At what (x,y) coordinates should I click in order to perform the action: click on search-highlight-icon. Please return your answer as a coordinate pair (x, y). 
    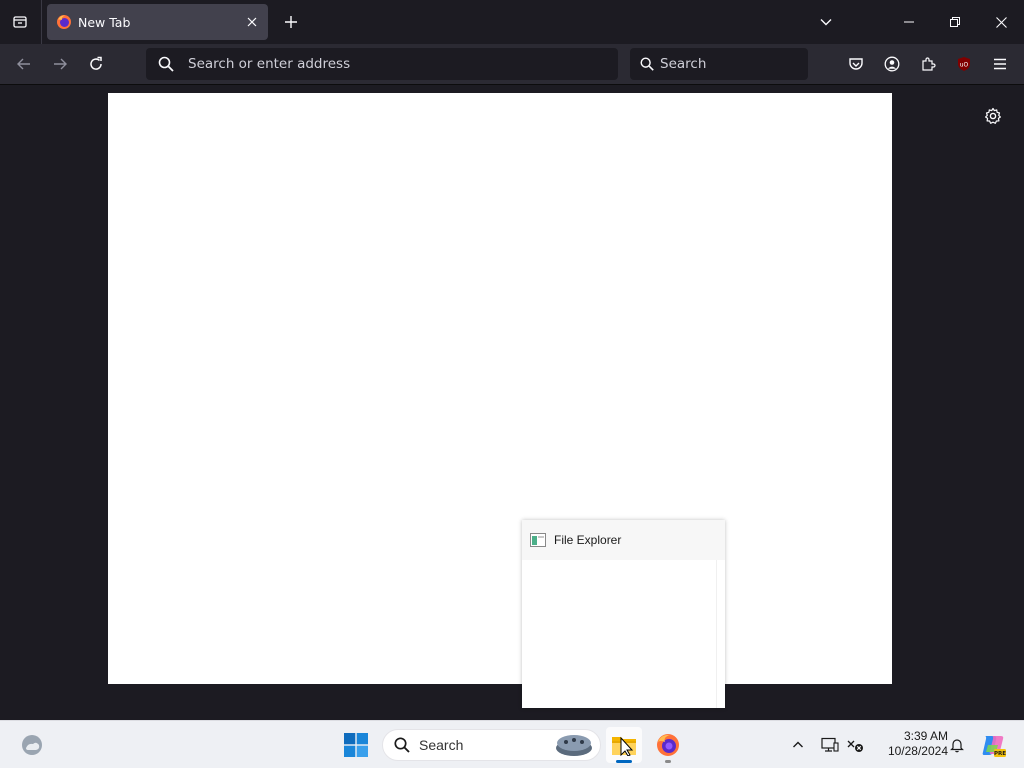
    Looking at the image, I should click on (574, 745).